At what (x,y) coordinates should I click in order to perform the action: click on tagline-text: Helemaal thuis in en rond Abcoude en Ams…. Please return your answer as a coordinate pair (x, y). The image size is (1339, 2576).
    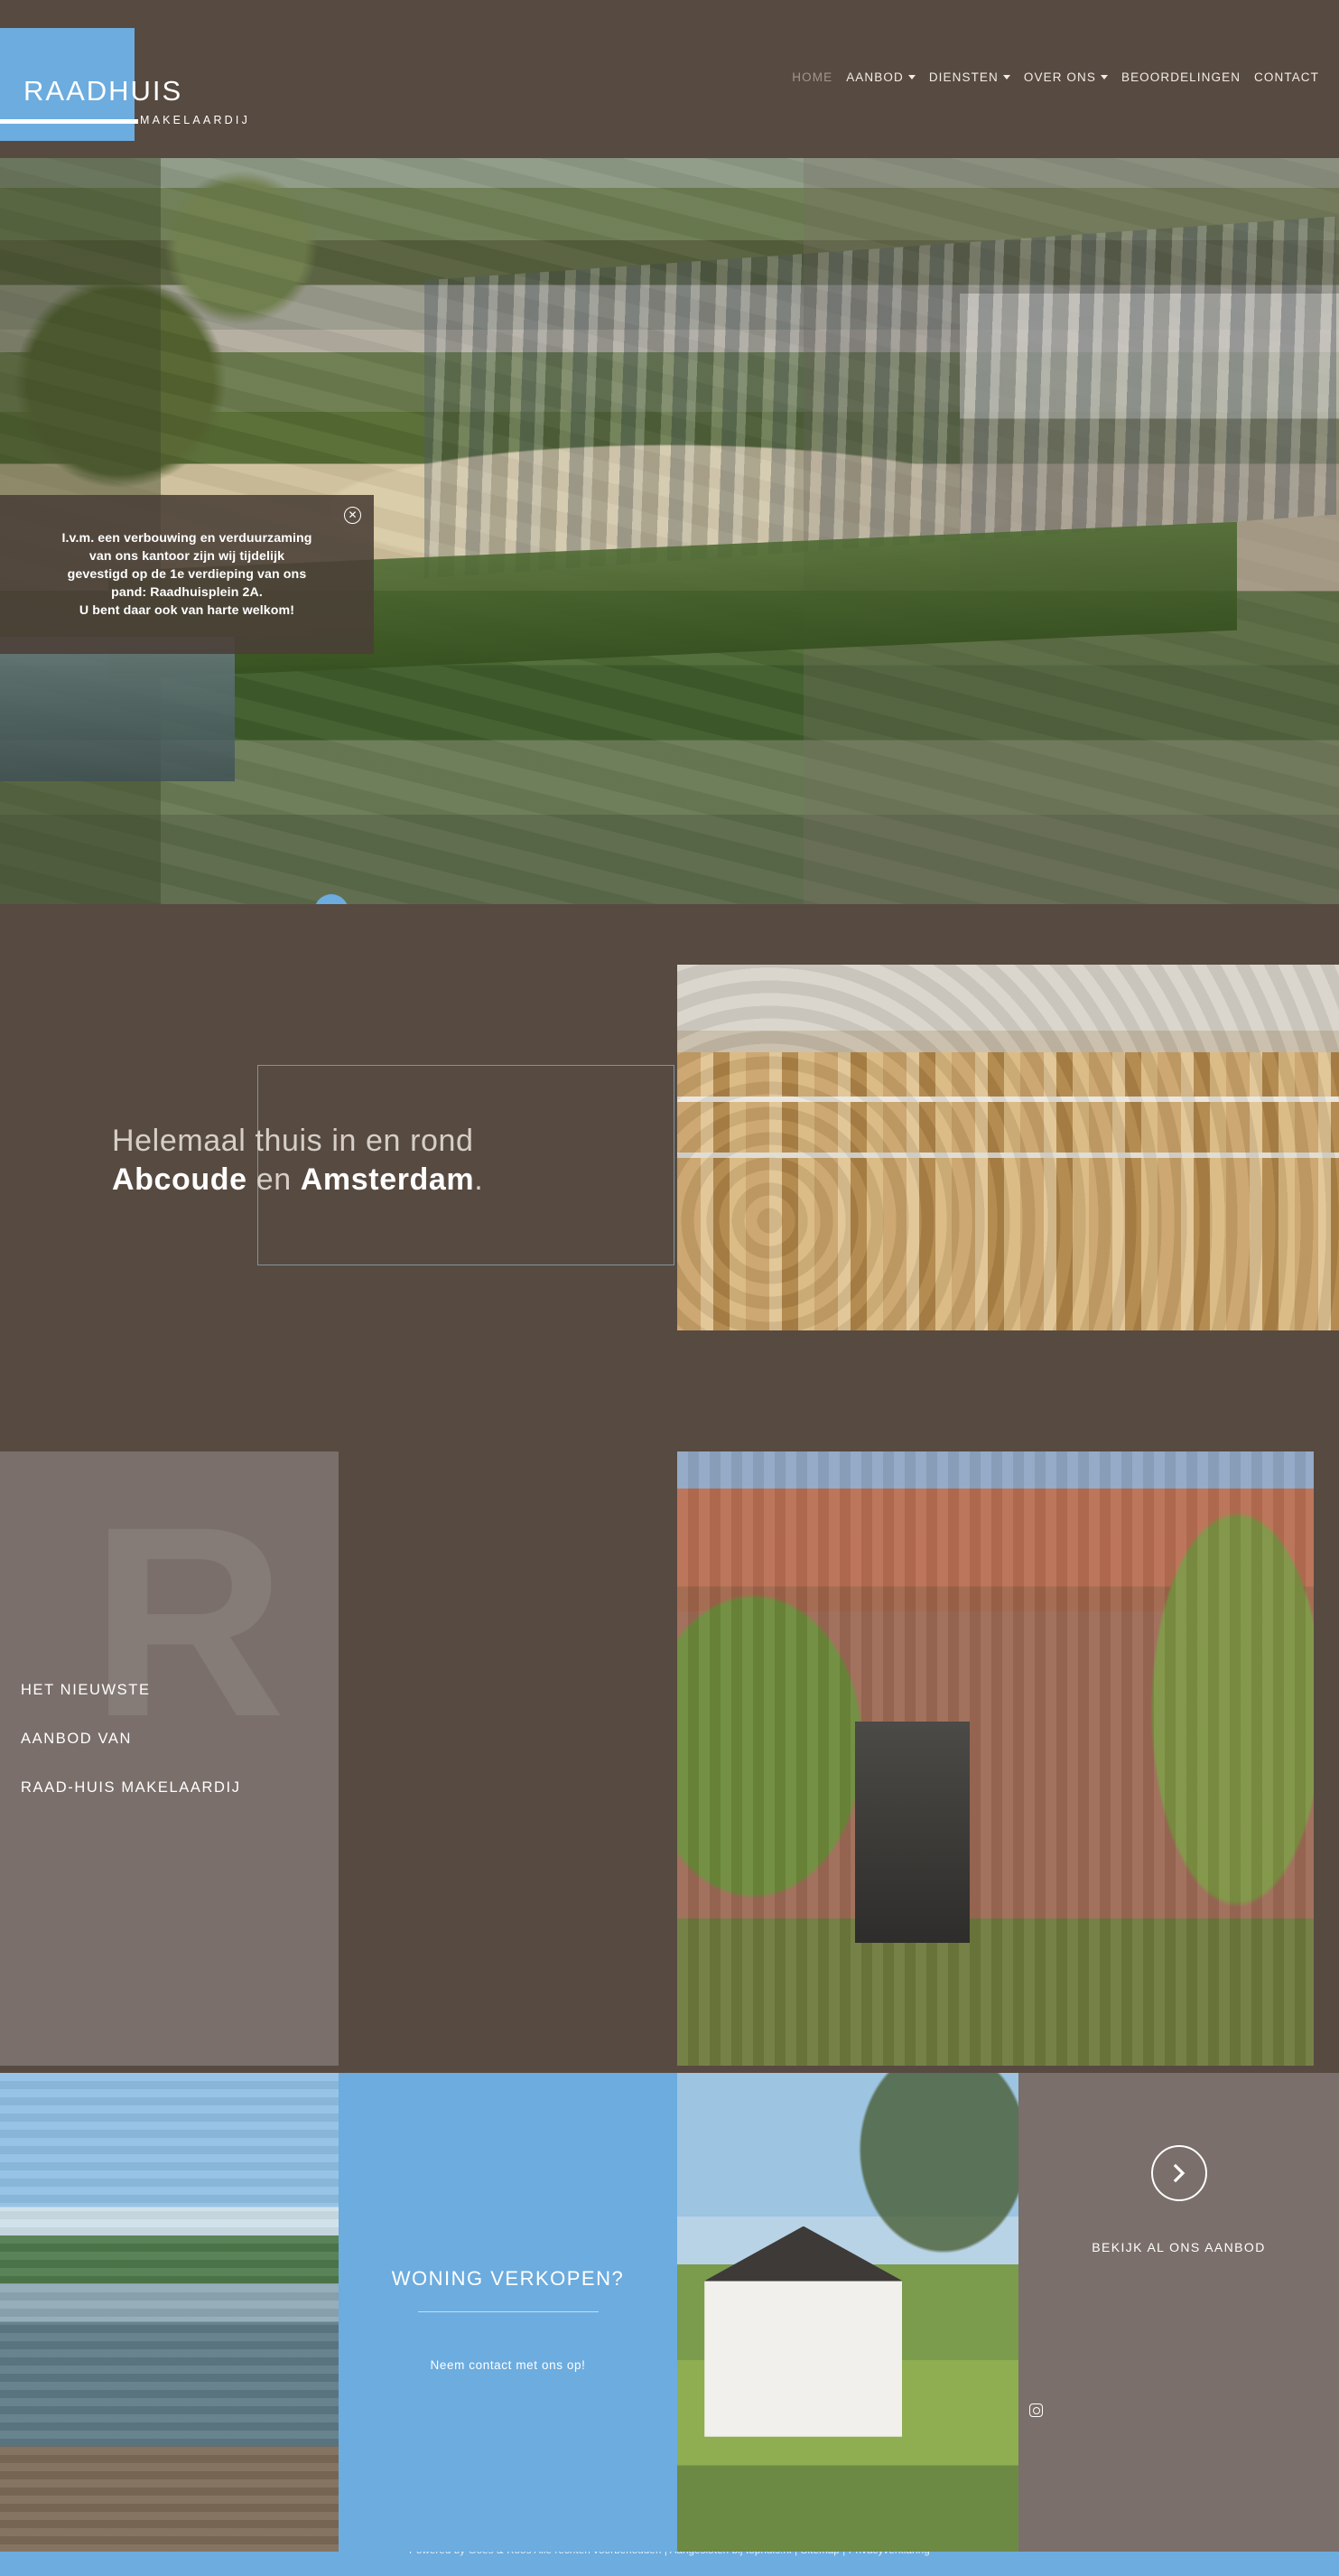
    Looking at the image, I should click on (297, 1159).